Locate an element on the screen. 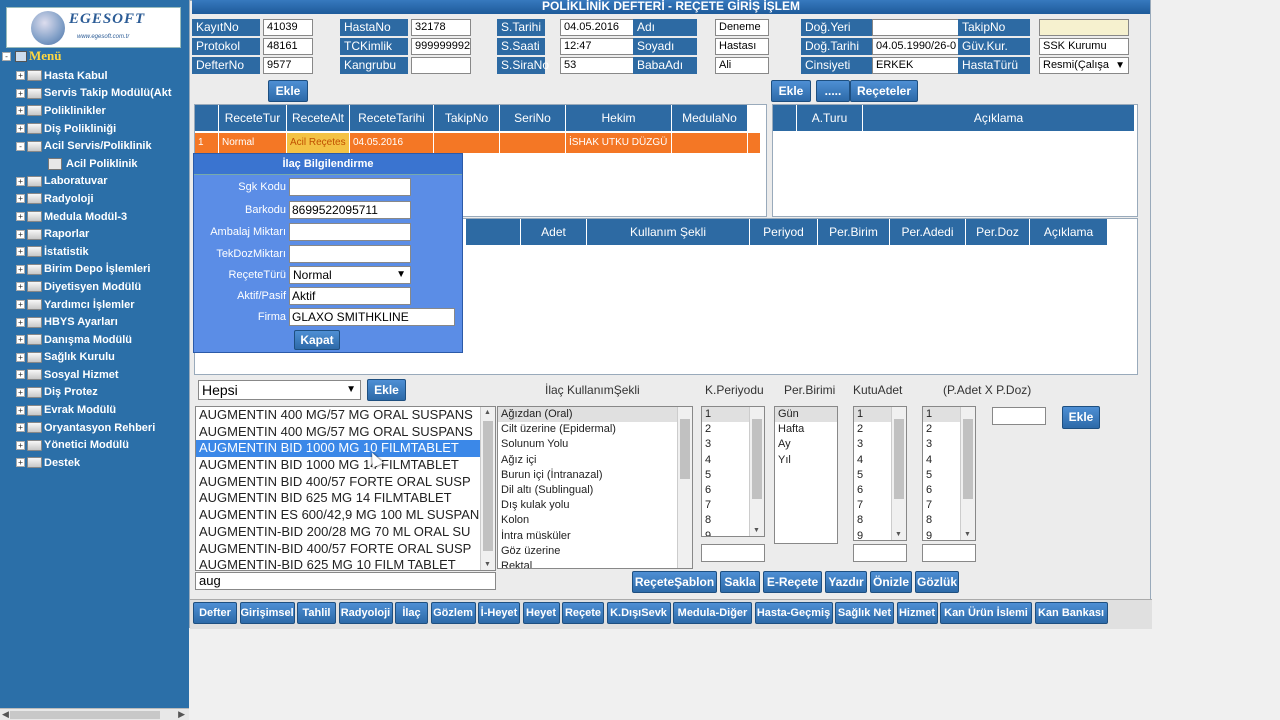 The height and width of the screenshot is (720, 1280). scroll-up-icon: ▲ is located at coordinates (487, 412).